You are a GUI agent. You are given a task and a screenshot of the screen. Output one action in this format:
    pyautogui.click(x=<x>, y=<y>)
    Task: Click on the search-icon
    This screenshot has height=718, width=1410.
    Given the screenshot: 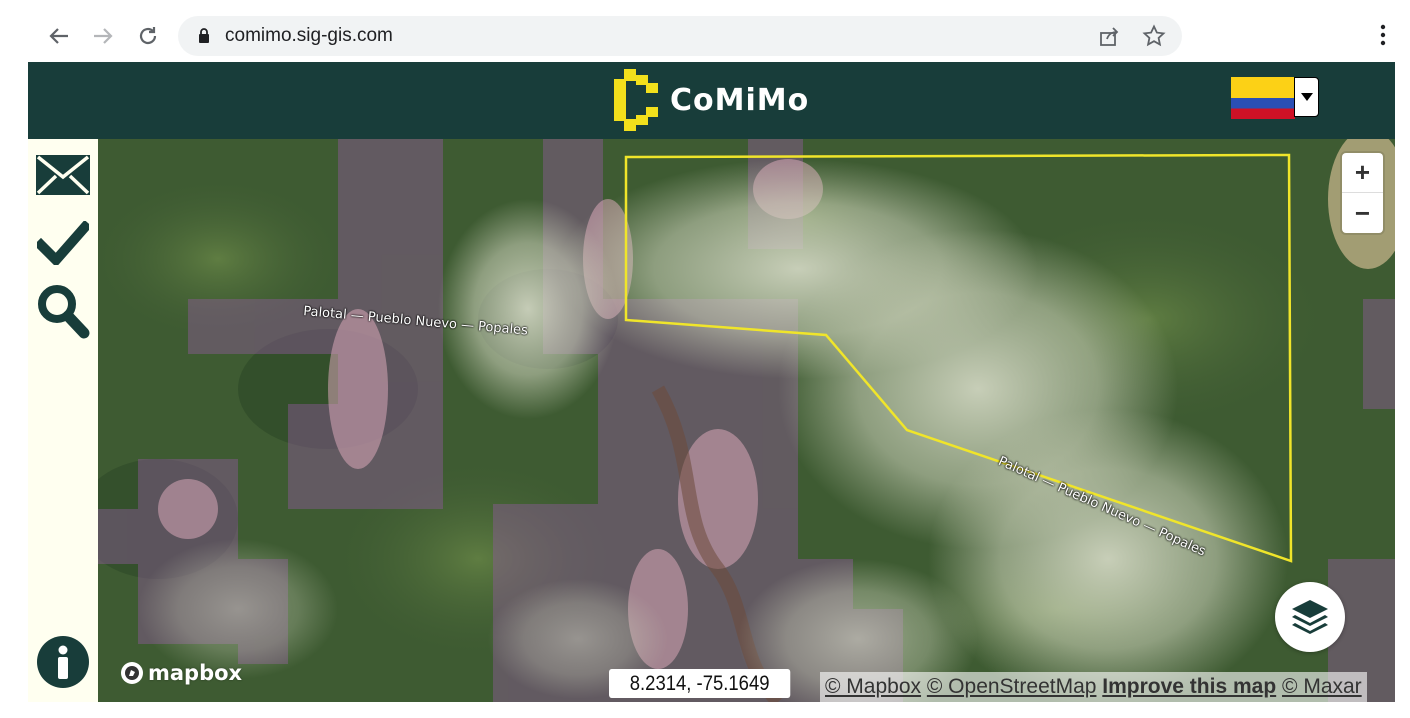 What is the action you would take?
    pyautogui.click(x=64, y=312)
    